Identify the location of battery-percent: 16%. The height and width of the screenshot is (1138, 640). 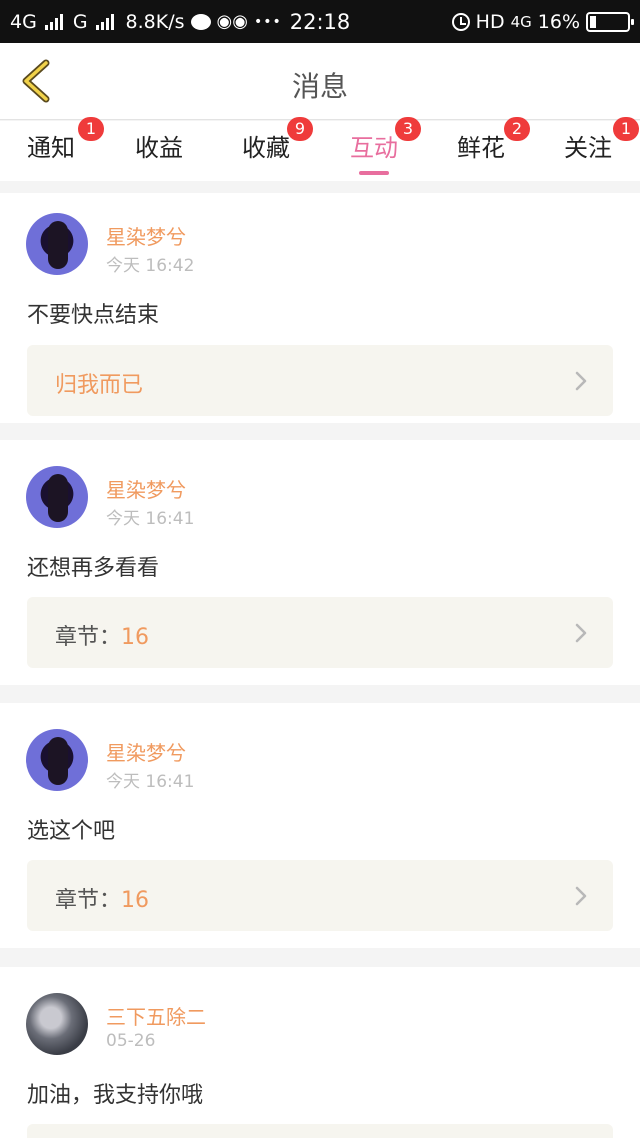
(558, 21).